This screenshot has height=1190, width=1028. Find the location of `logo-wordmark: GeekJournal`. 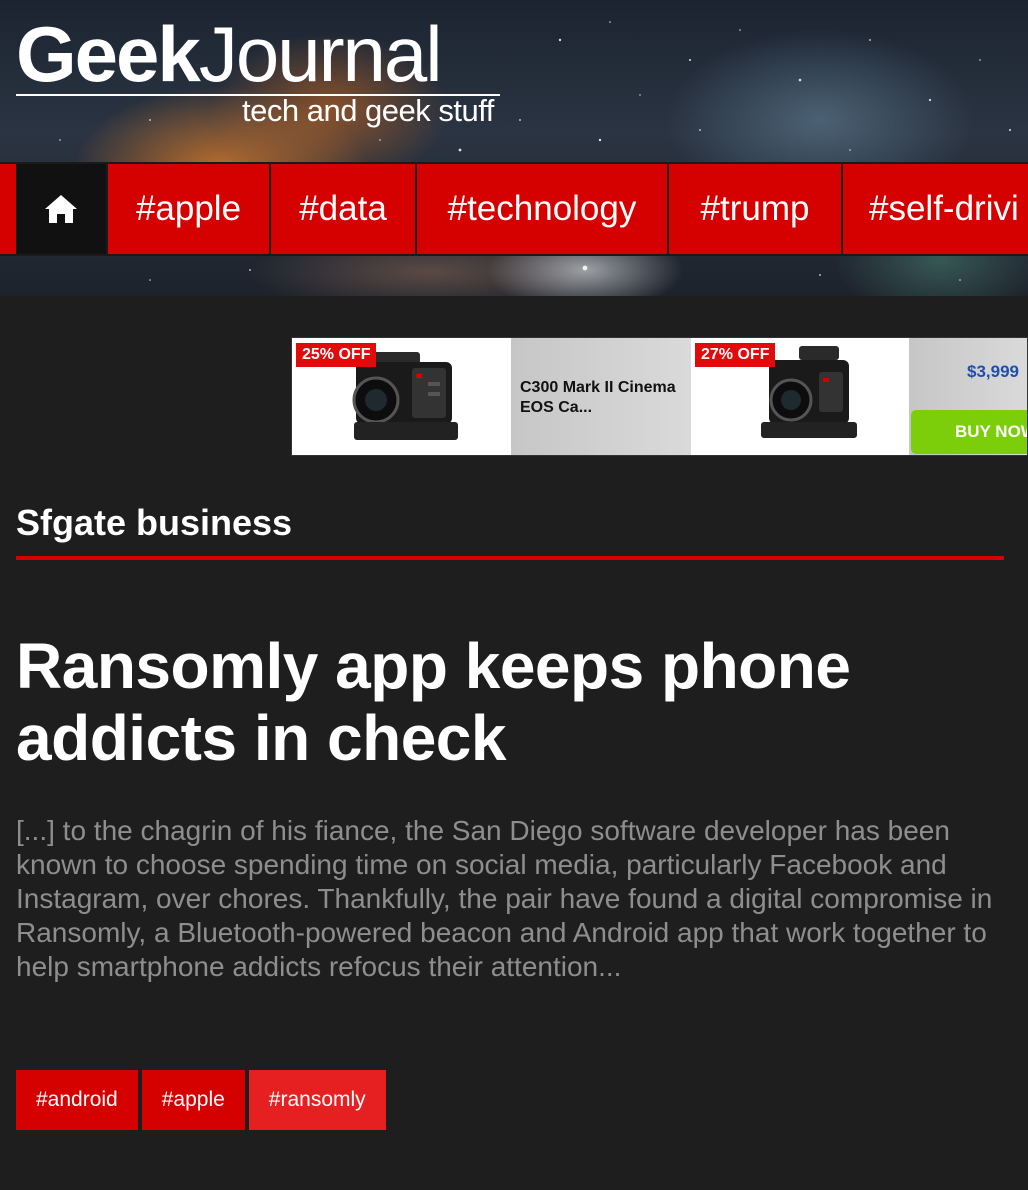

logo-wordmark: GeekJournal is located at coordinates (229, 54).